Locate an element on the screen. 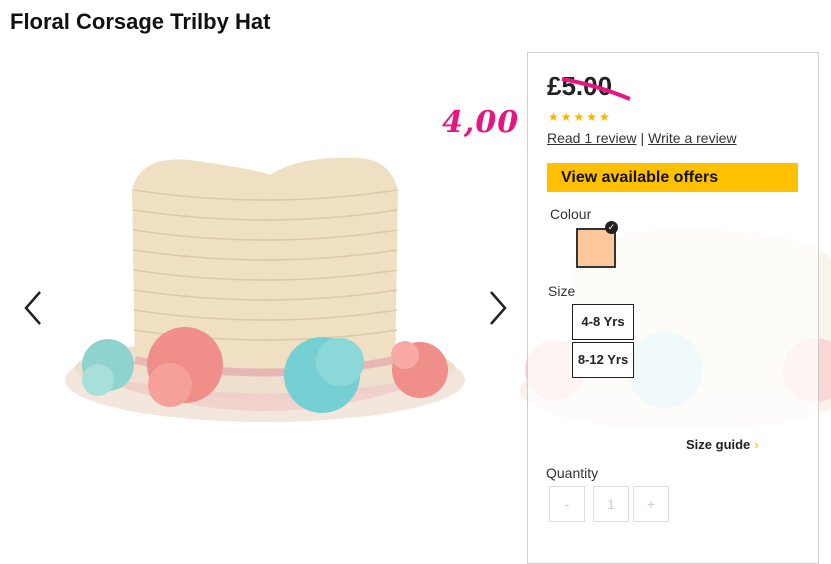  previous-image-button is located at coordinates (34, 308).